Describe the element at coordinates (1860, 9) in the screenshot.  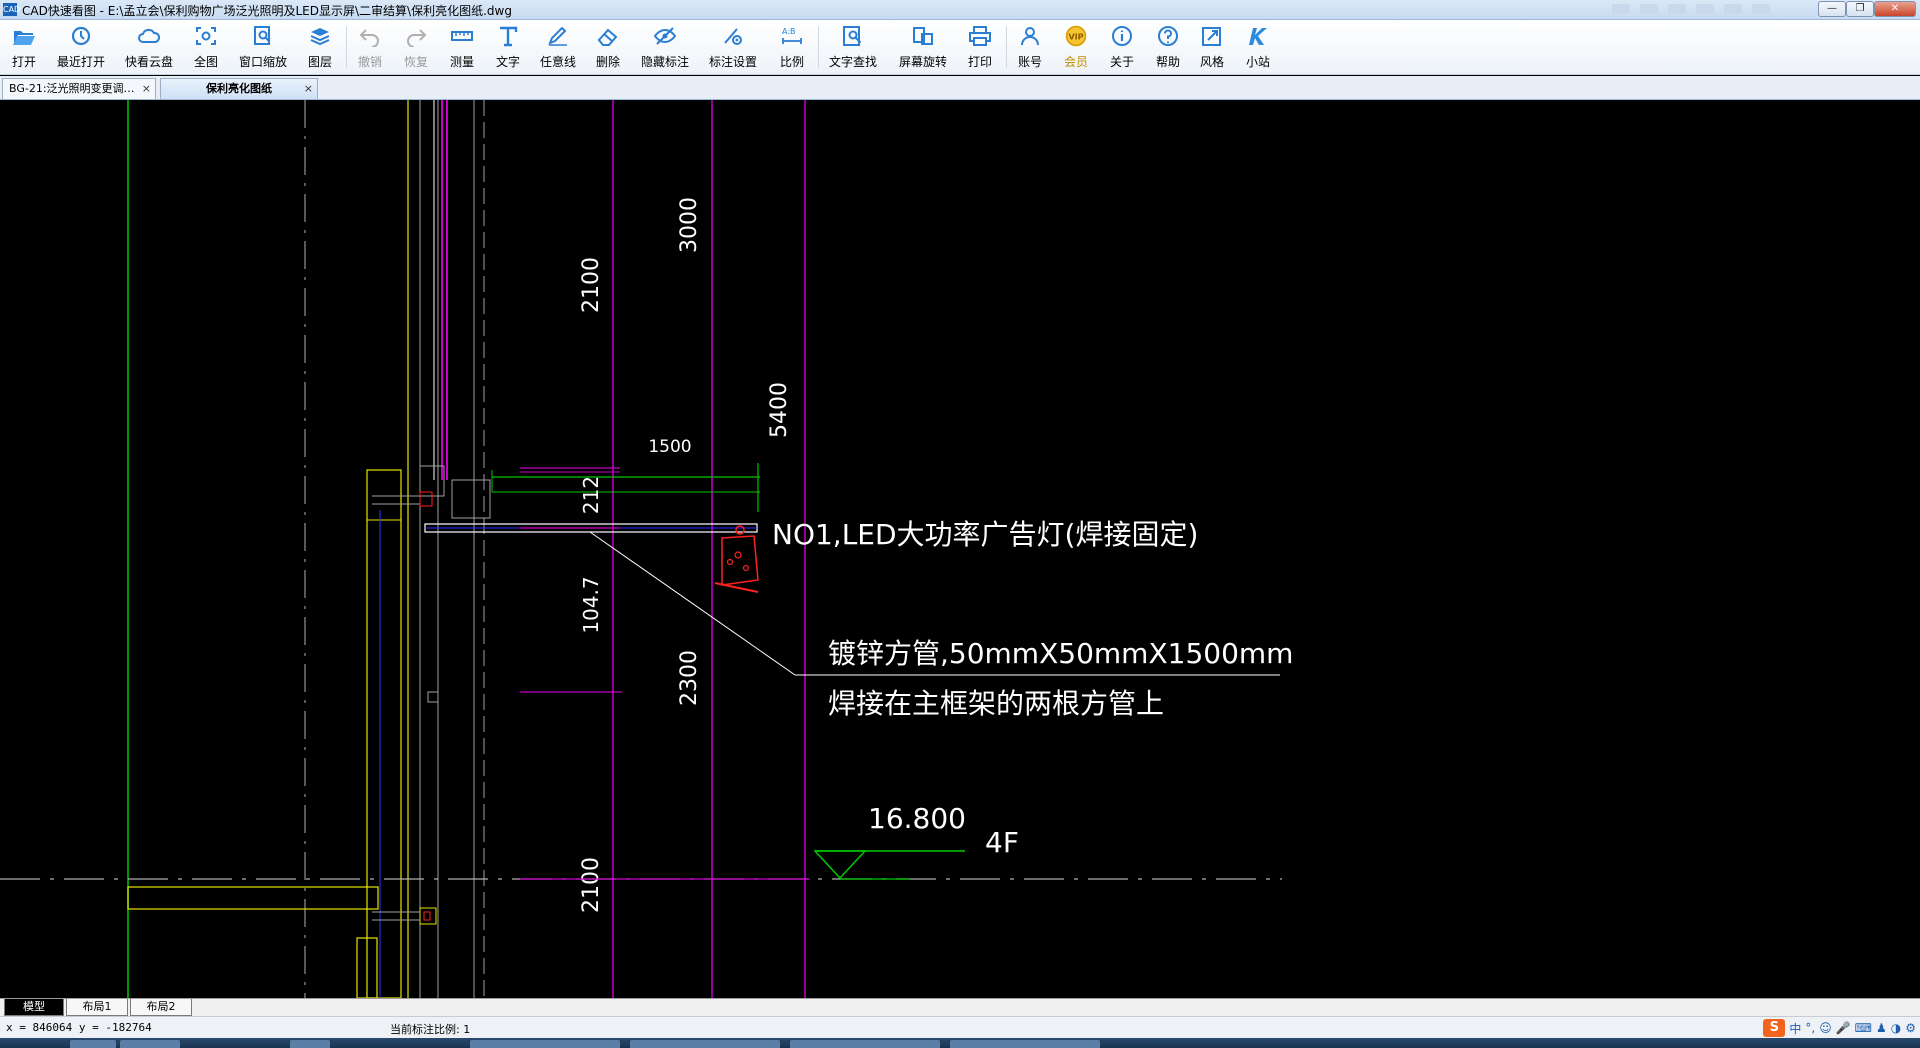
I see `maximize-button: ❐` at that location.